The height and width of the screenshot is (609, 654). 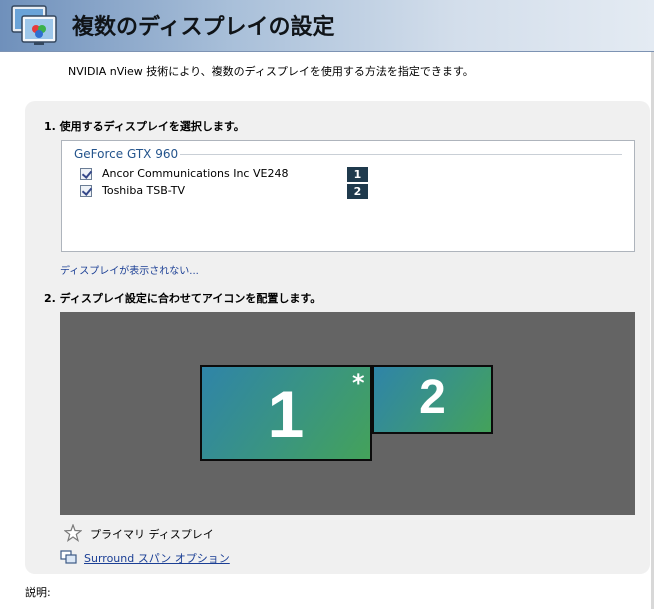 I want to click on primary-display-legend: プライマリ ディスプレイ, so click(x=213, y=534).